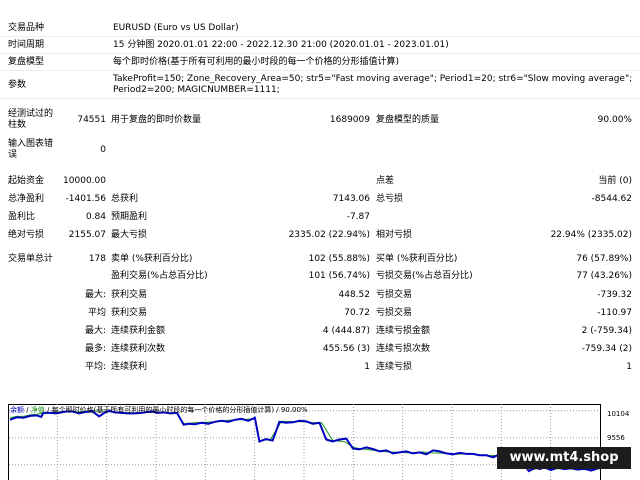 The image size is (640, 480). What do you see at coordinates (614, 120) in the screenshot?
I see `modelling-quality-value: 90.00%` at bounding box center [614, 120].